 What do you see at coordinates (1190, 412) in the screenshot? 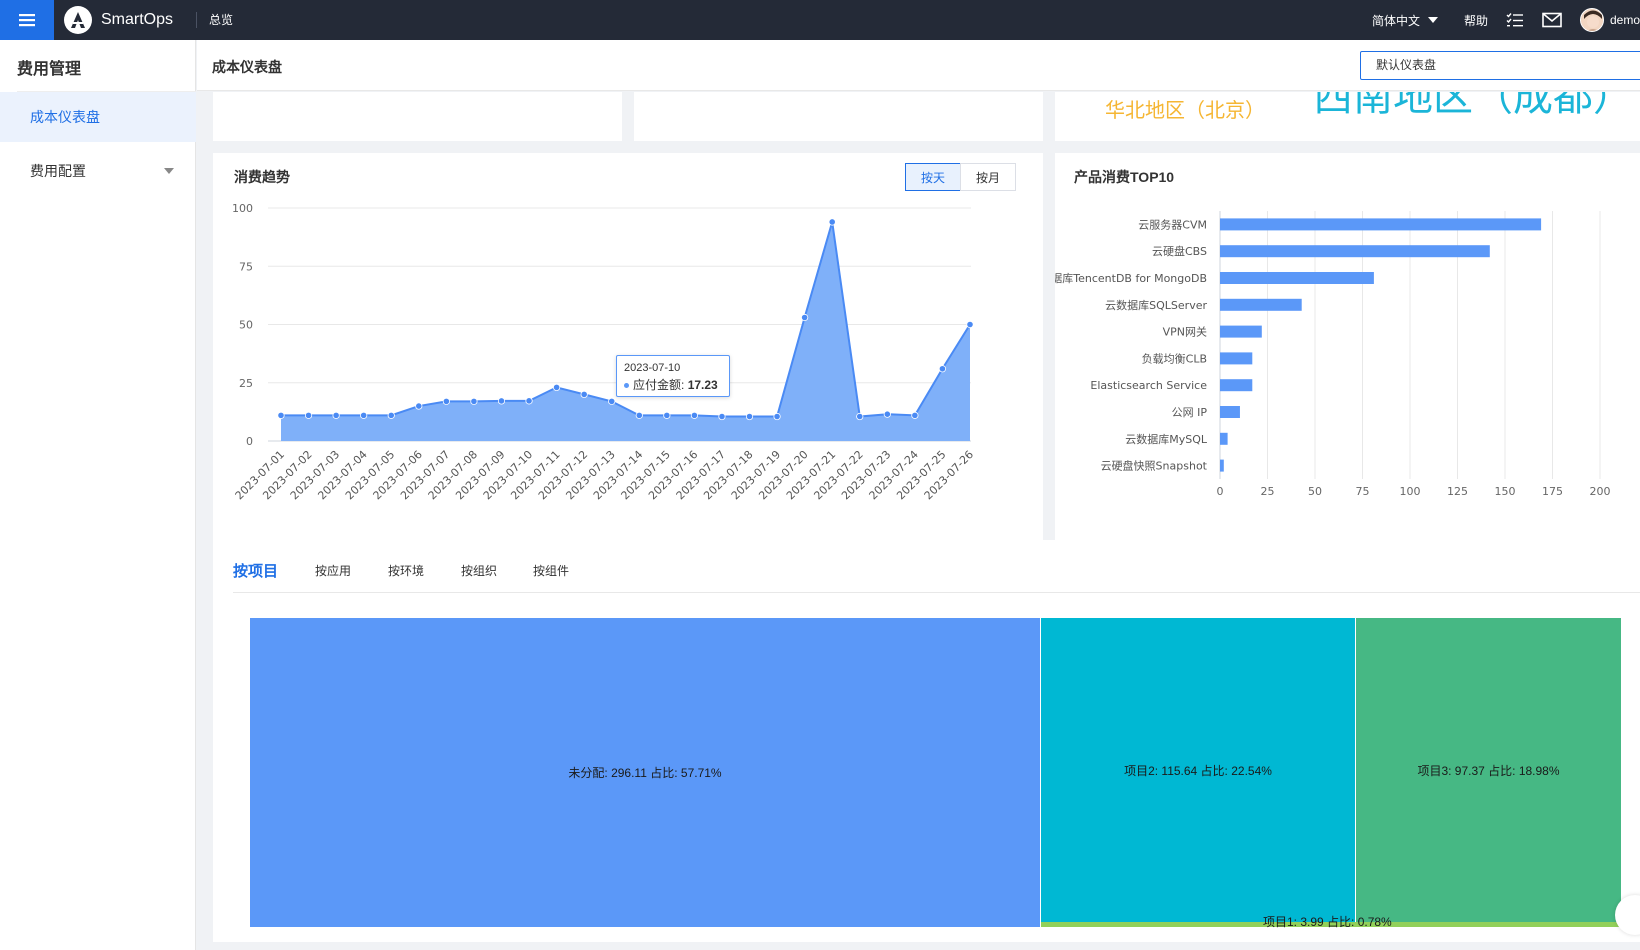
I see `category-label: 公网 IP` at bounding box center [1190, 412].